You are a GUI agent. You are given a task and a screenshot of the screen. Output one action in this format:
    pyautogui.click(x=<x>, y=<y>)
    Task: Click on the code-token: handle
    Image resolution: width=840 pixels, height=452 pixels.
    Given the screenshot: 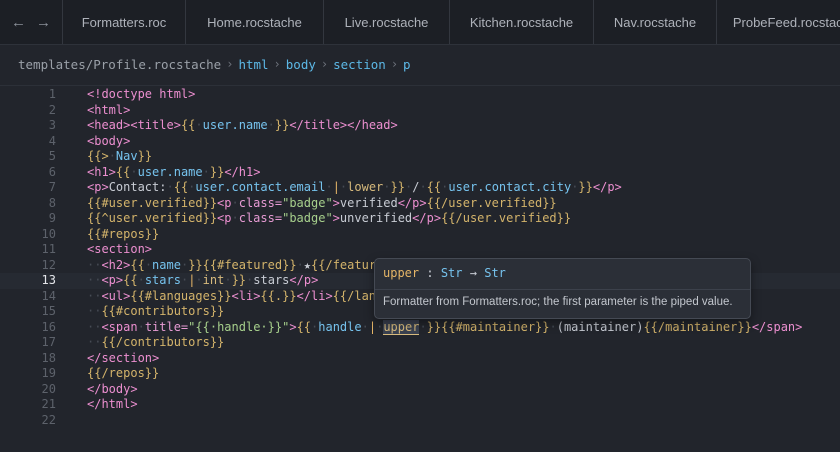 What is the action you would take?
    pyautogui.click(x=340, y=326)
    